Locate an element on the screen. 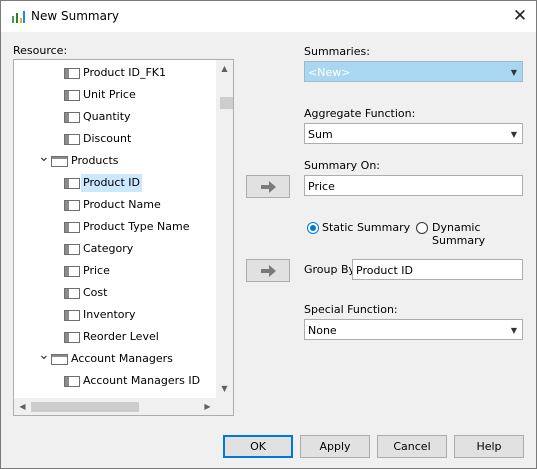 The image size is (537, 469). close-icon: ✕ is located at coordinates (520, 16).